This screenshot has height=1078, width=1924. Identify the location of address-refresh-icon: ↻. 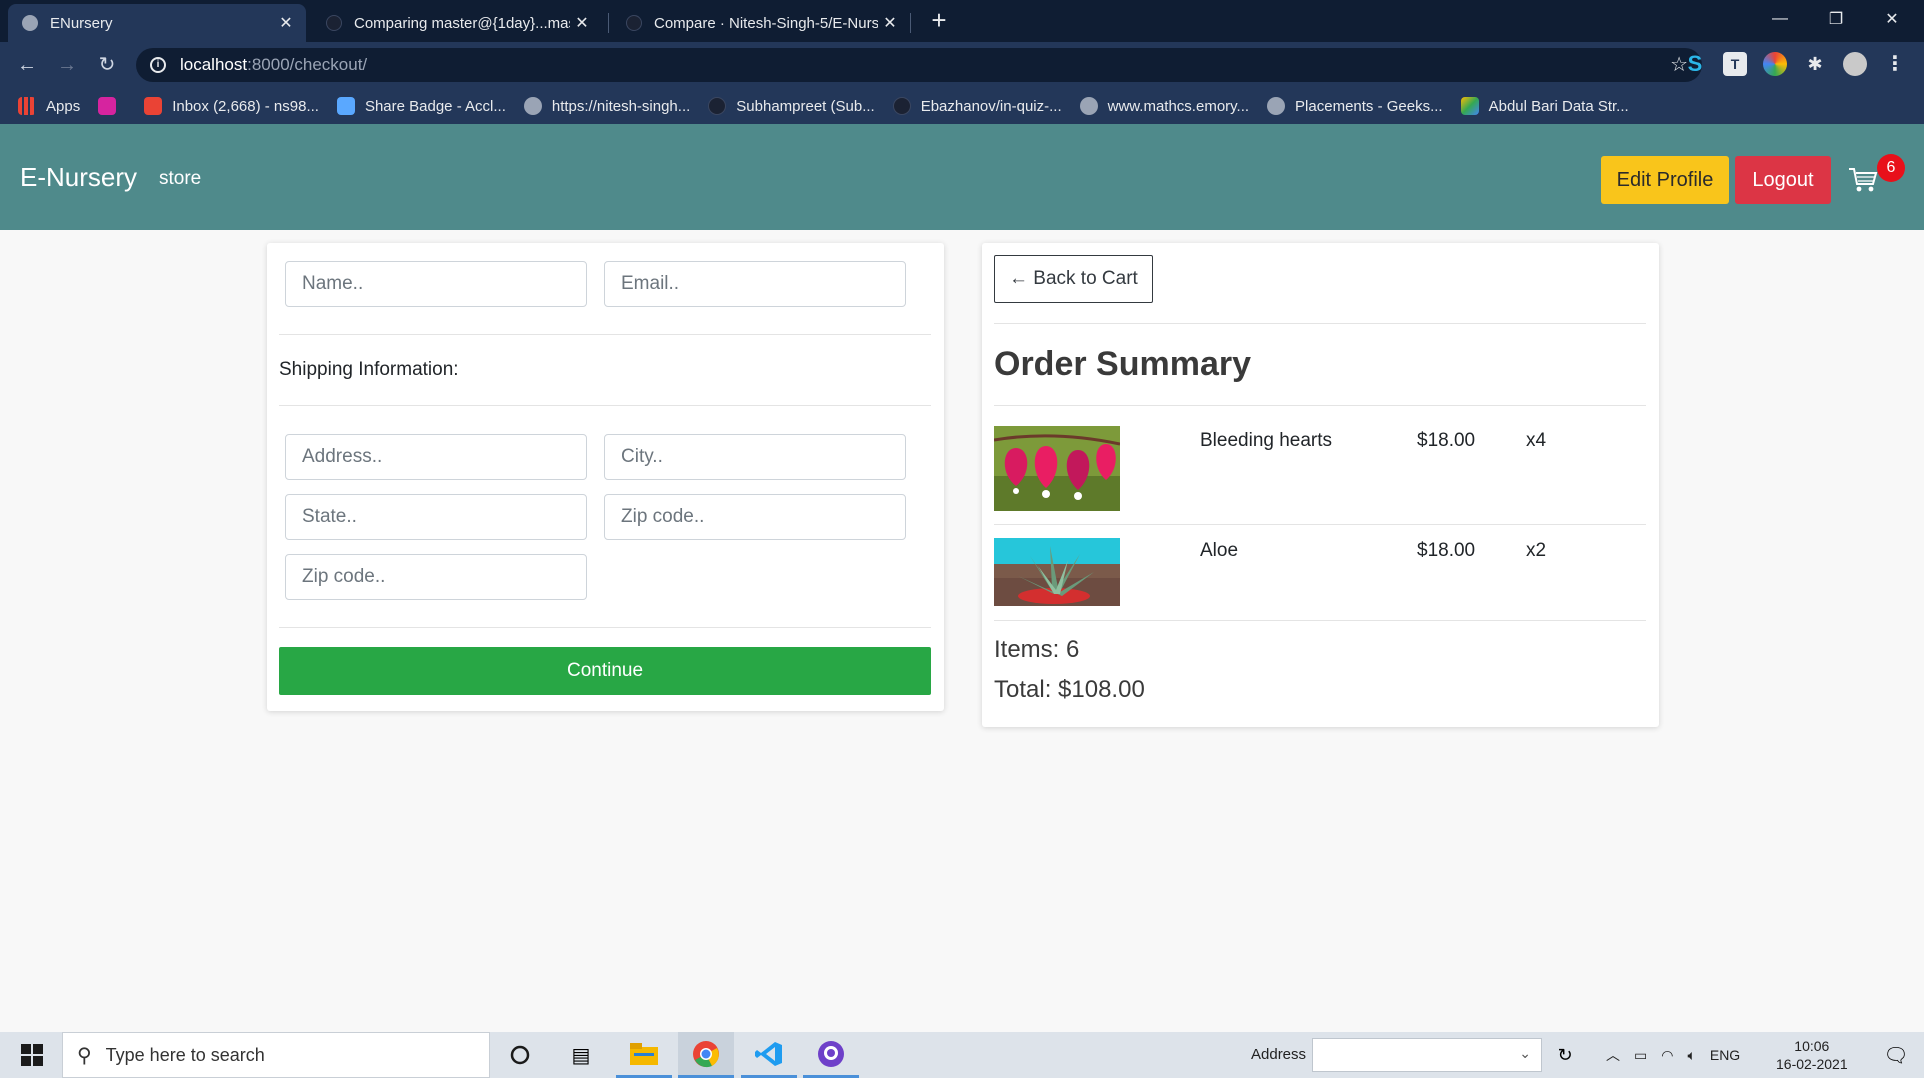
(1565, 1055).